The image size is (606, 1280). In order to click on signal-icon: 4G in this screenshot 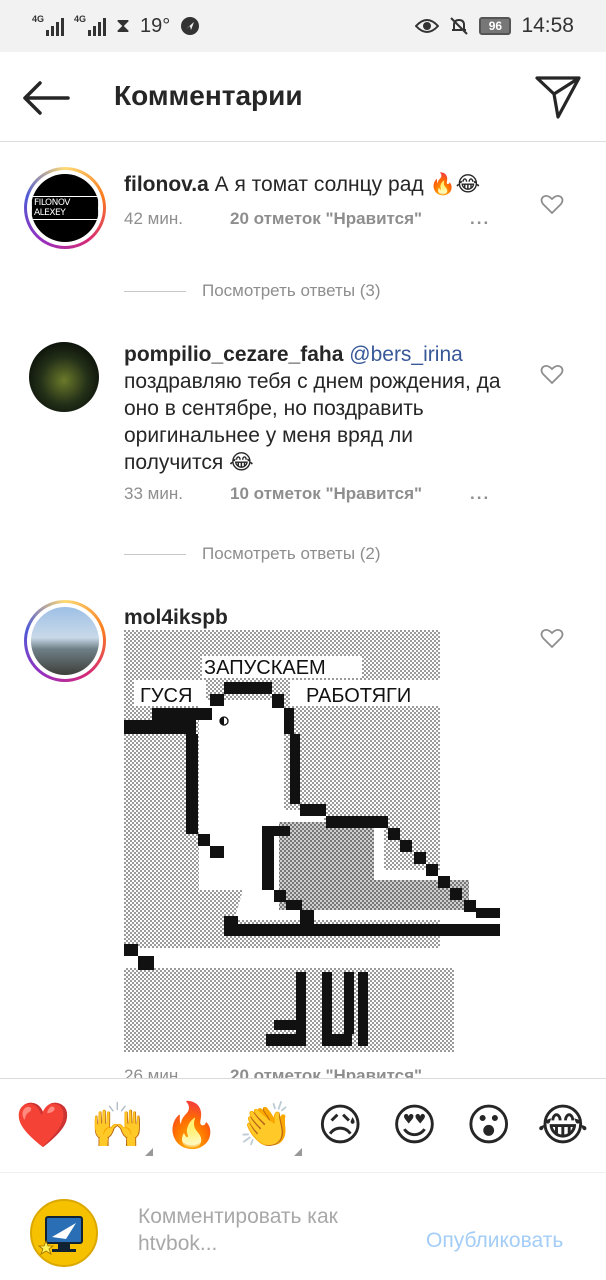, I will do `click(48, 25)`.